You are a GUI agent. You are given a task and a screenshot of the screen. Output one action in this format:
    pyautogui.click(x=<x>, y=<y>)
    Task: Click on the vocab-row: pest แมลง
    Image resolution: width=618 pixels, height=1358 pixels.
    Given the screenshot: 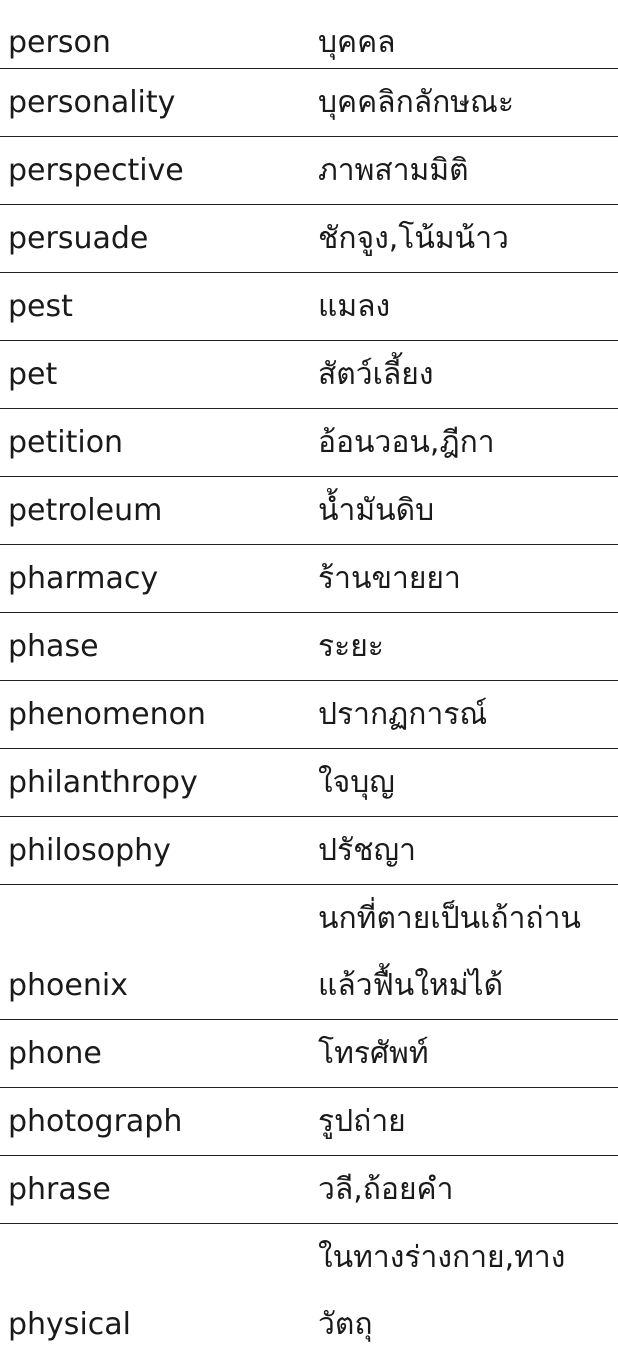 What is the action you would take?
    pyautogui.click(x=309, y=305)
    